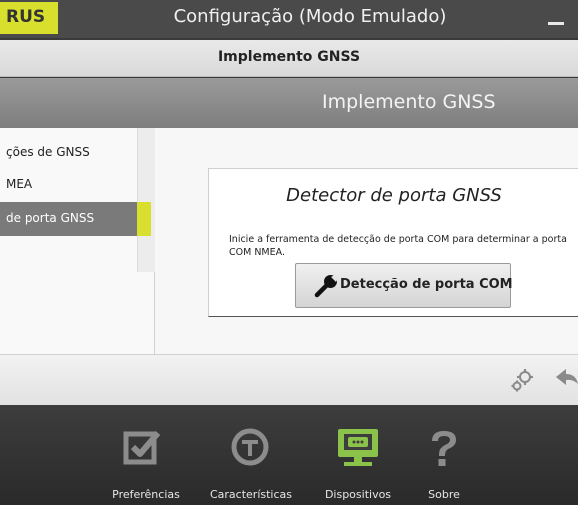 This screenshot has height=505, width=578. I want to click on sidebar-item-label: MEA, so click(19, 184).